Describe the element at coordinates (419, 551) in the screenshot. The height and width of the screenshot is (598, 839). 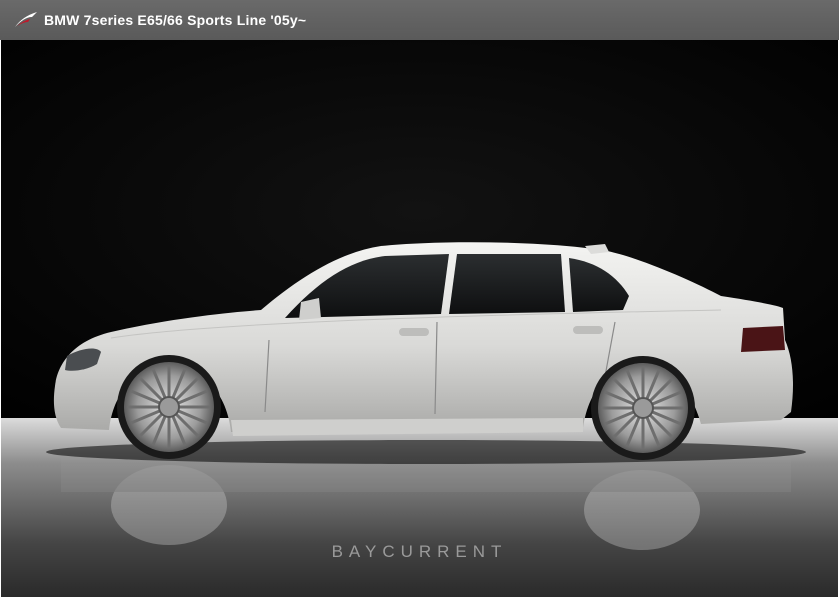
I see `brand-watermark: BAYCURRENT` at that location.